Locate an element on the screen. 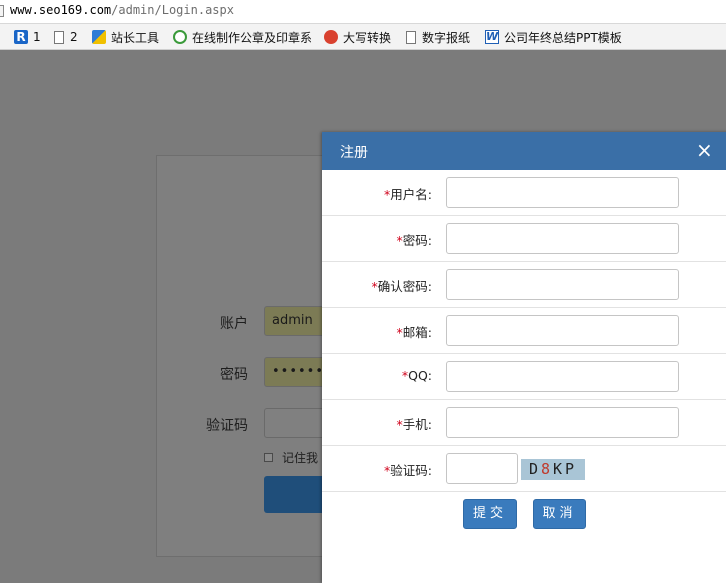 This screenshot has width=726, height=583. phone-label: *手机: is located at coordinates (414, 423).